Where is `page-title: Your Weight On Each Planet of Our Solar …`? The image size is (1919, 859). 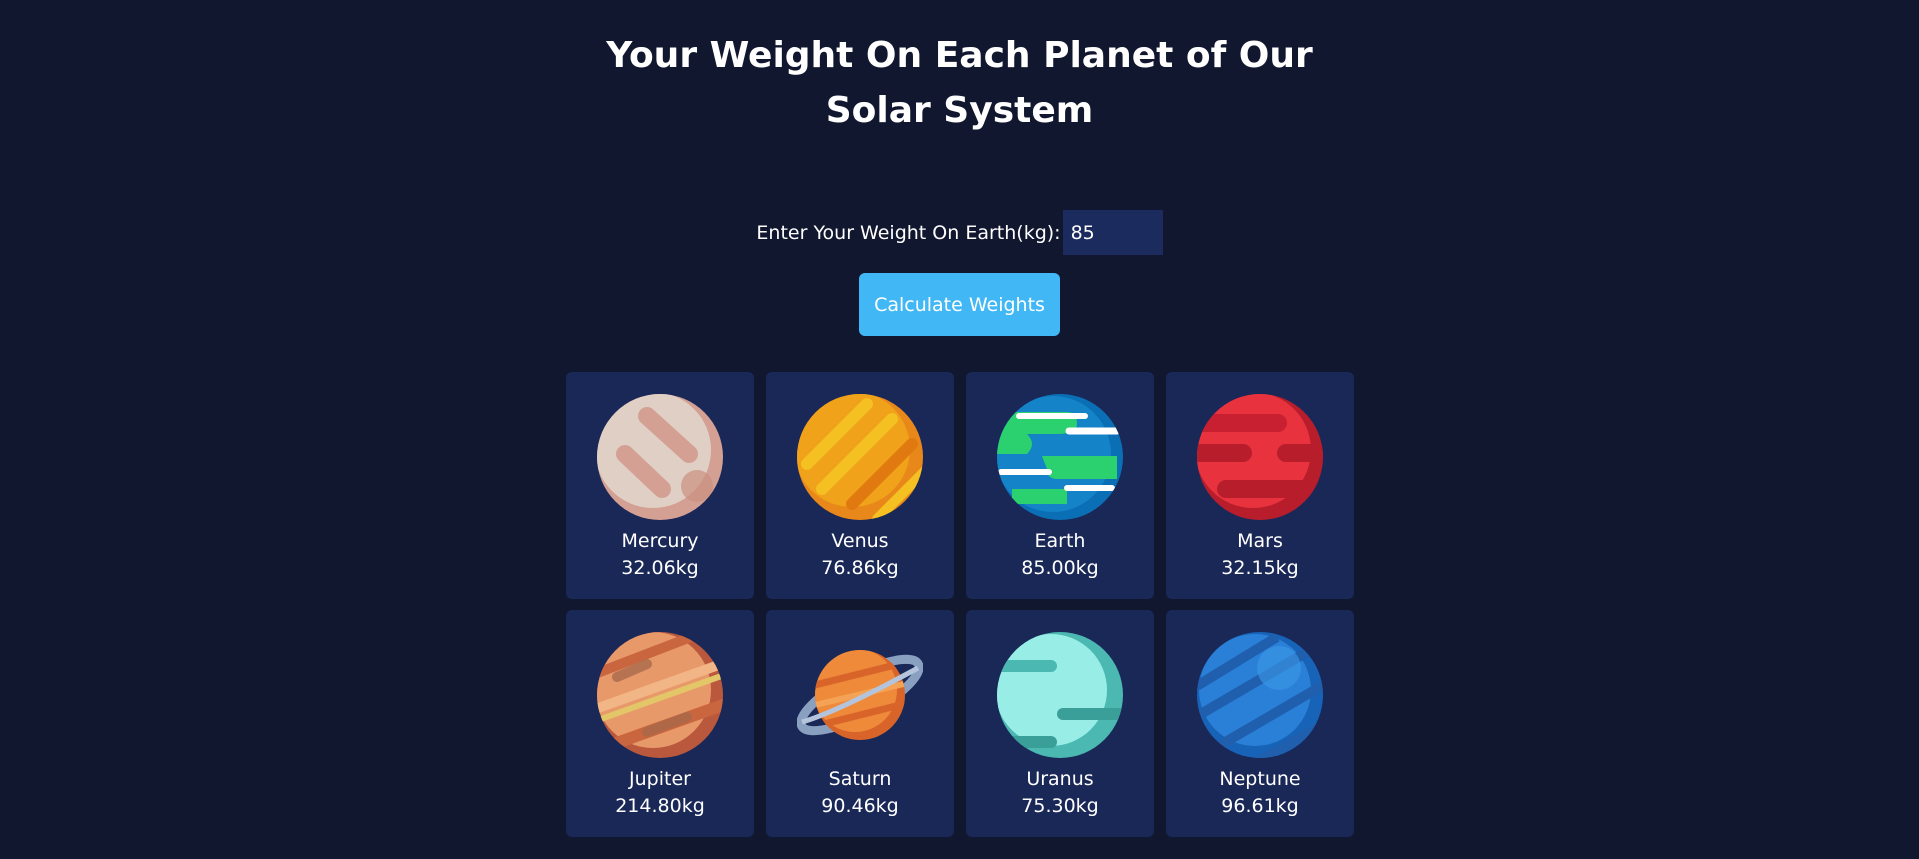
page-title: Your Weight On Each Planet of Our Solar … is located at coordinates (959, 83).